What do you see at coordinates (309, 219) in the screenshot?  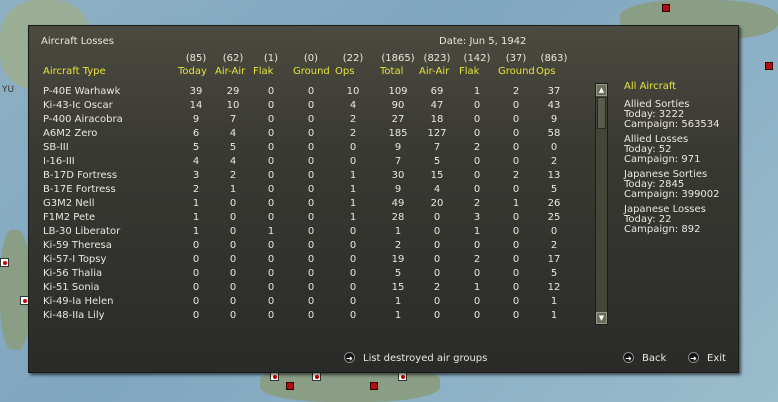 I see `table-row: F1M2 Pete 1 0 0 0 1 28 0 3 0 25` at bounding box center [309, 219].